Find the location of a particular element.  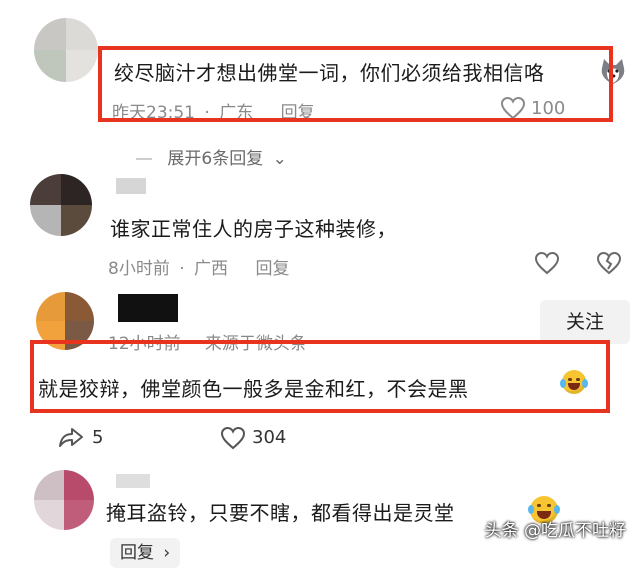

broken-heart-icon is located at coordinates (609, 263).